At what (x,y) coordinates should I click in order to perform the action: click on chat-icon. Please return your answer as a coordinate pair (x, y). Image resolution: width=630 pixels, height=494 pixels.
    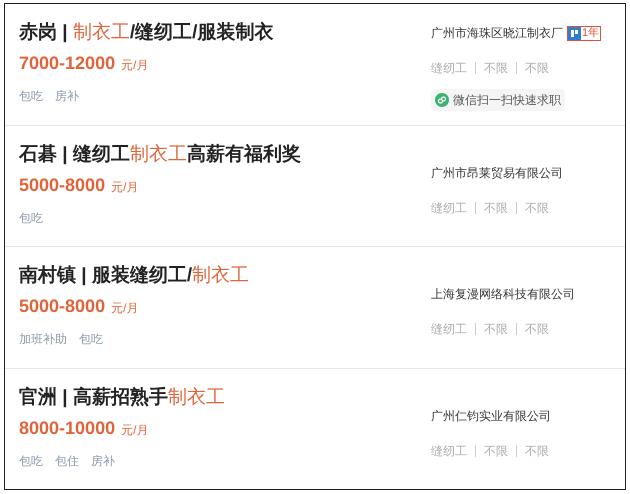
    Looking at the image, I should click on (442, 100).